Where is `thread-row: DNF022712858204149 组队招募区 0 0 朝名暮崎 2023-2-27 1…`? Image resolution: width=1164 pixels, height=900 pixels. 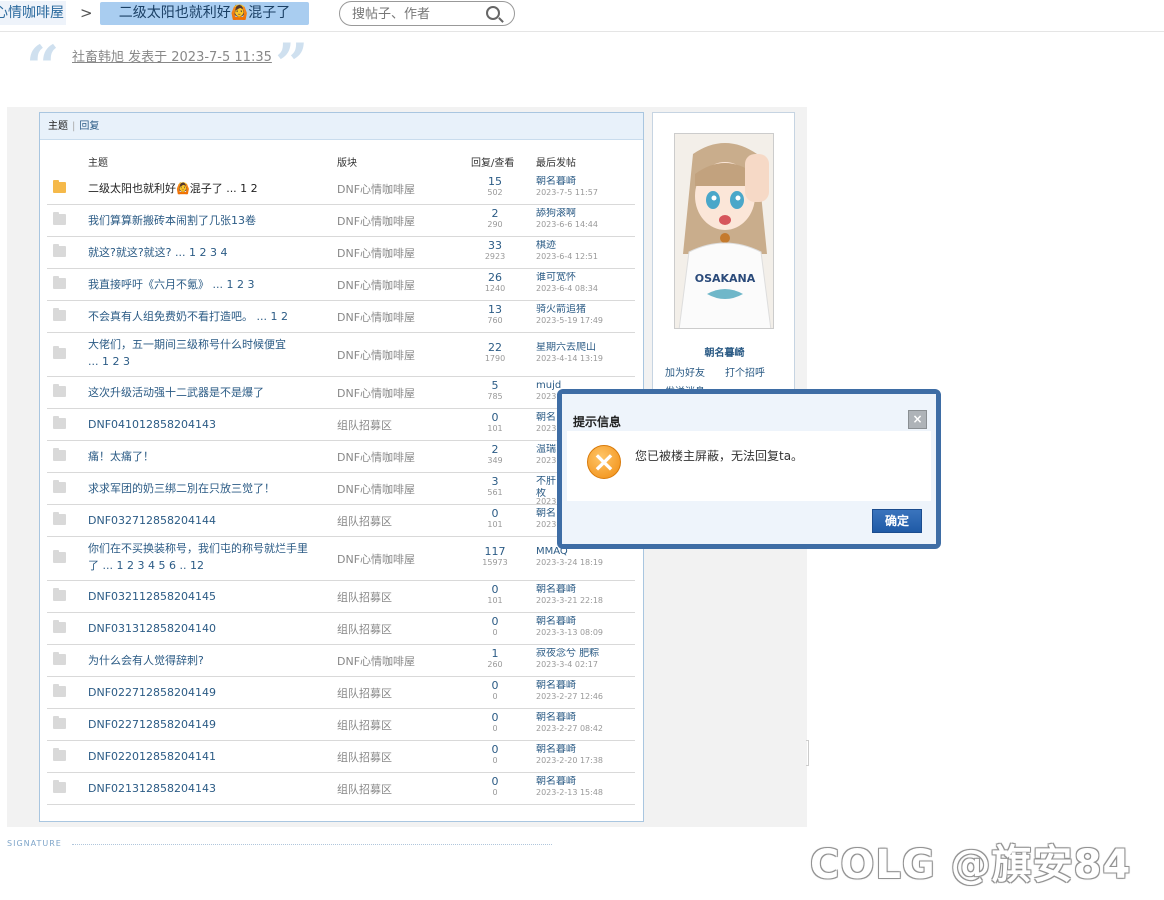
thread-row: DNF022712858204149 组队招募区 0 0 朝名暮崎 2023-2-27 1… is located at coordinates (341, 693).